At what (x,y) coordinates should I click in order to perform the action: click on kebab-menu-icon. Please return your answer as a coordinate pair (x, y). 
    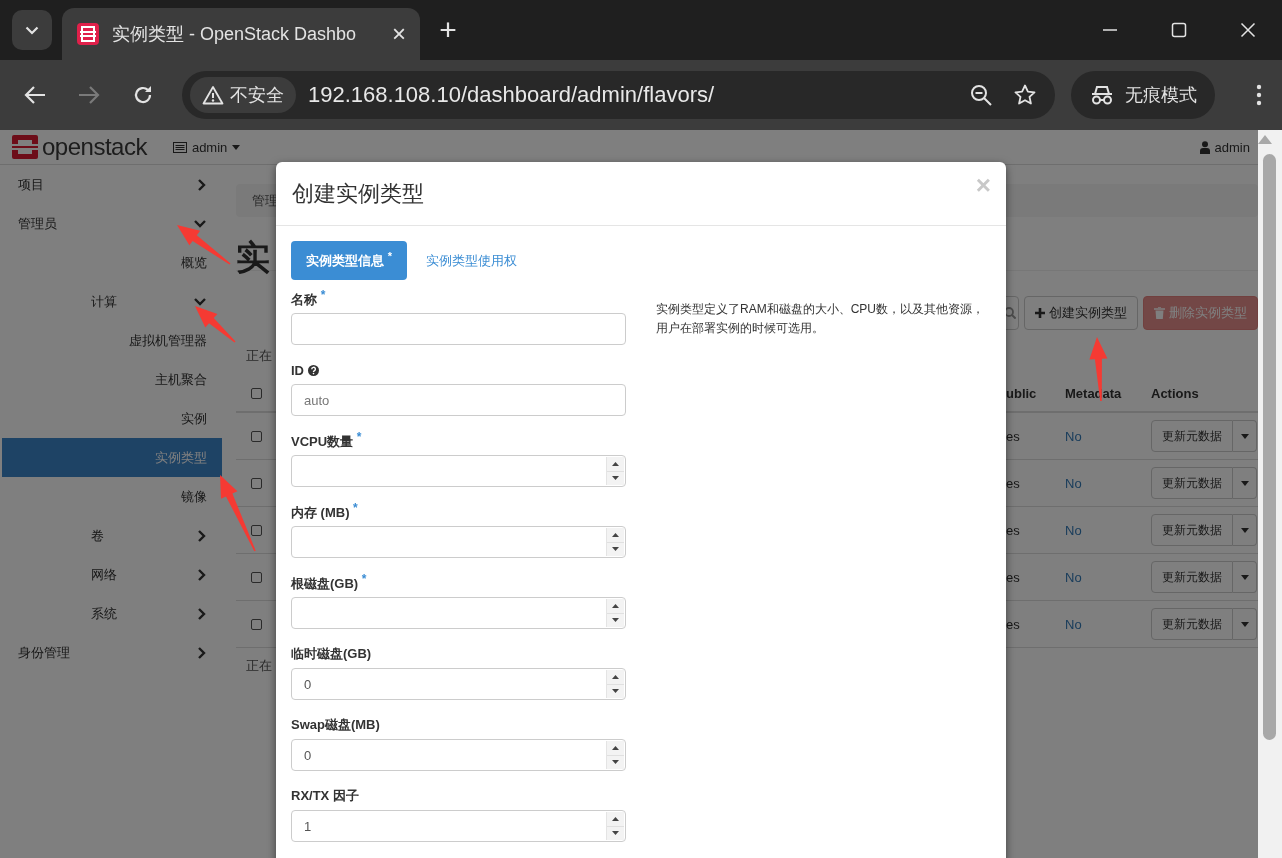
    Looking at the image, I should click on (1259, 95).